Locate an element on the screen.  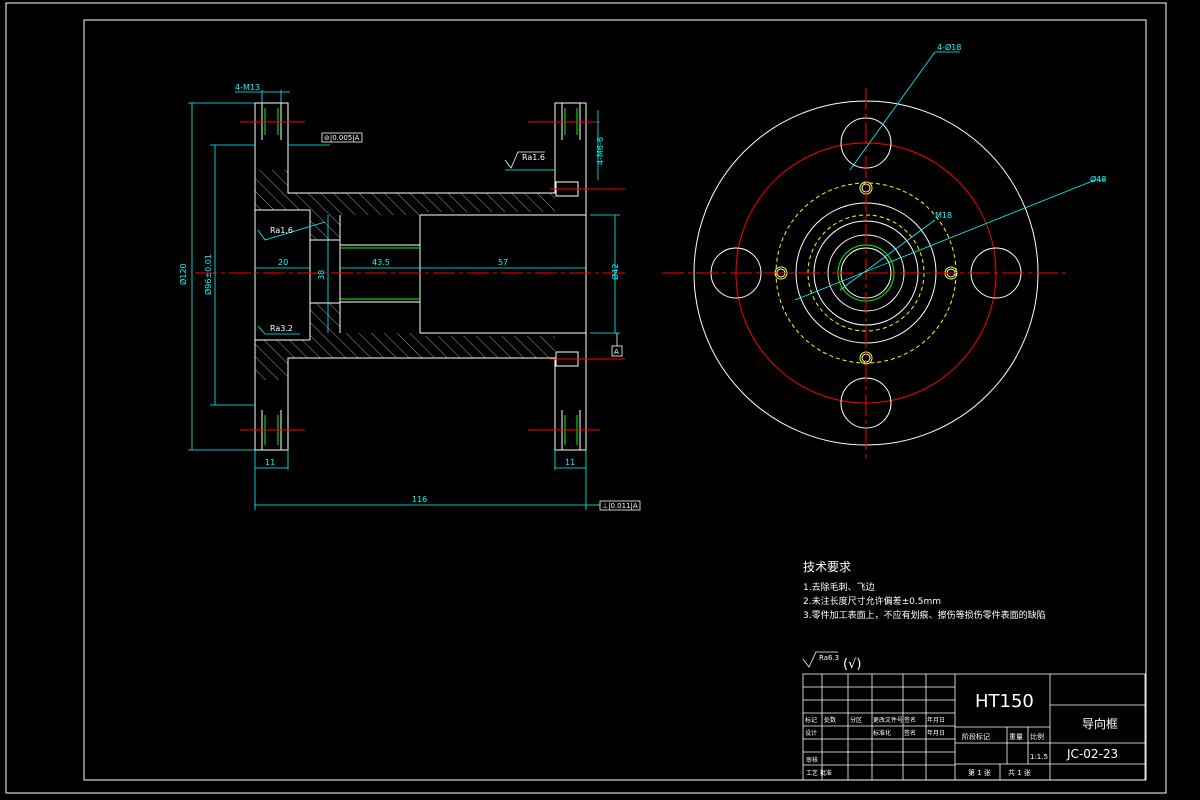
title-part-name: 导向框 is located at coordinates (1100, 723).